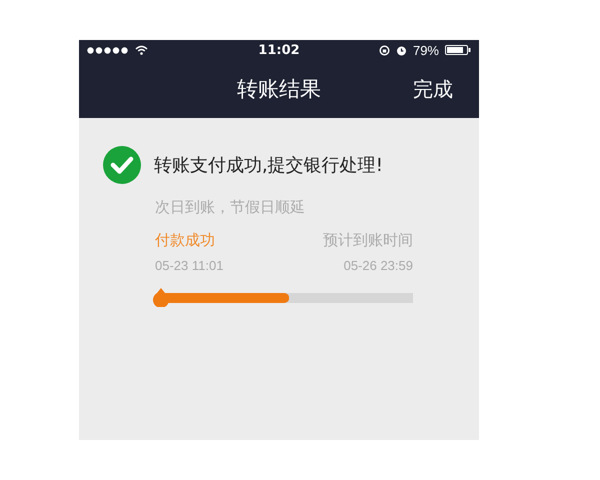  Describe the element at coordinates (189, 265) in the screenshot. I see `step-time: 05-23 11:01` at that location.